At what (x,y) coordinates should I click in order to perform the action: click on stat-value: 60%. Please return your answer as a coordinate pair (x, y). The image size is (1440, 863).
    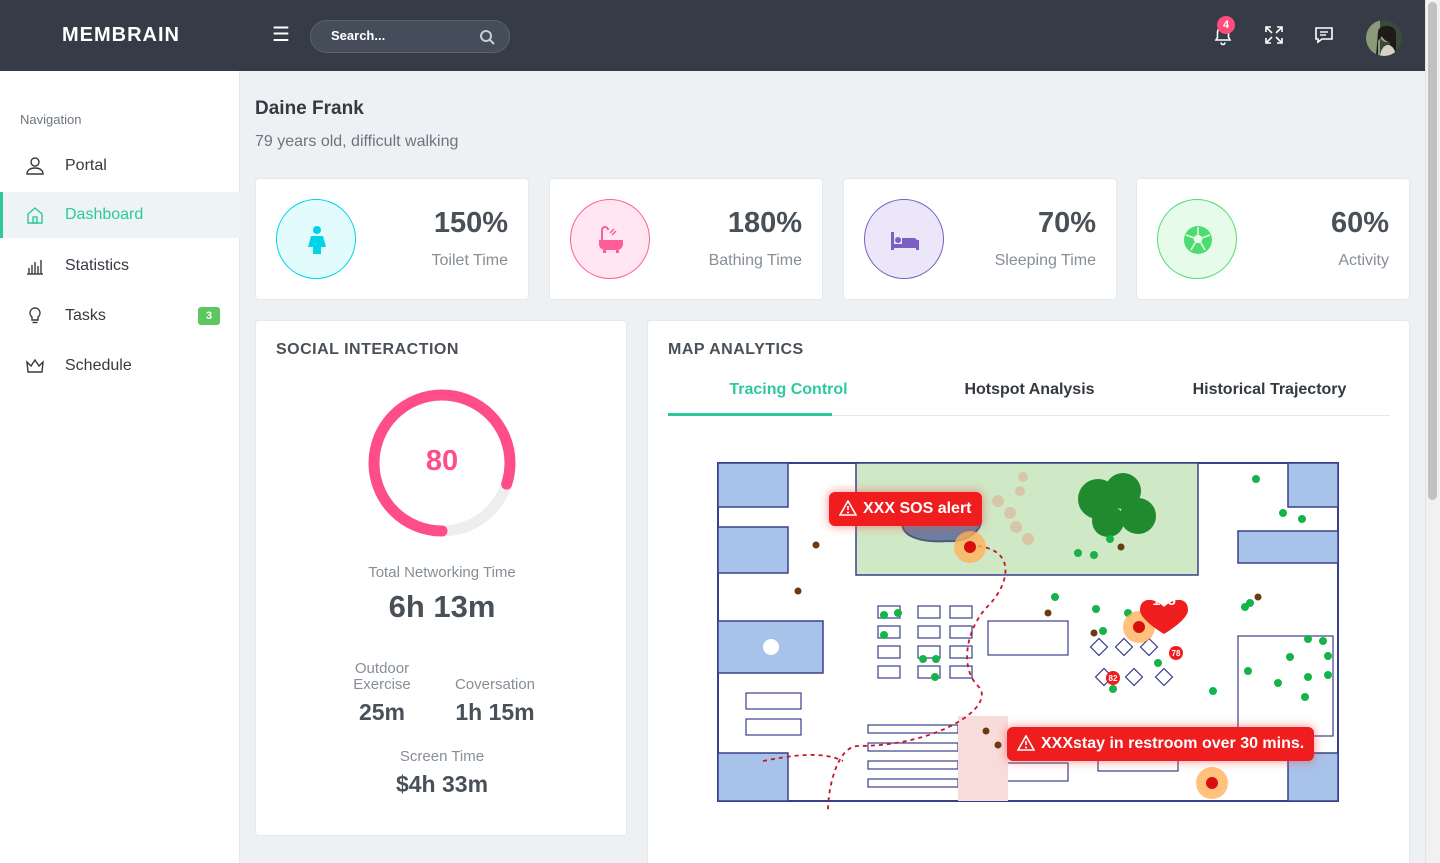
    Looking at the image, I should click on (1359, 223).